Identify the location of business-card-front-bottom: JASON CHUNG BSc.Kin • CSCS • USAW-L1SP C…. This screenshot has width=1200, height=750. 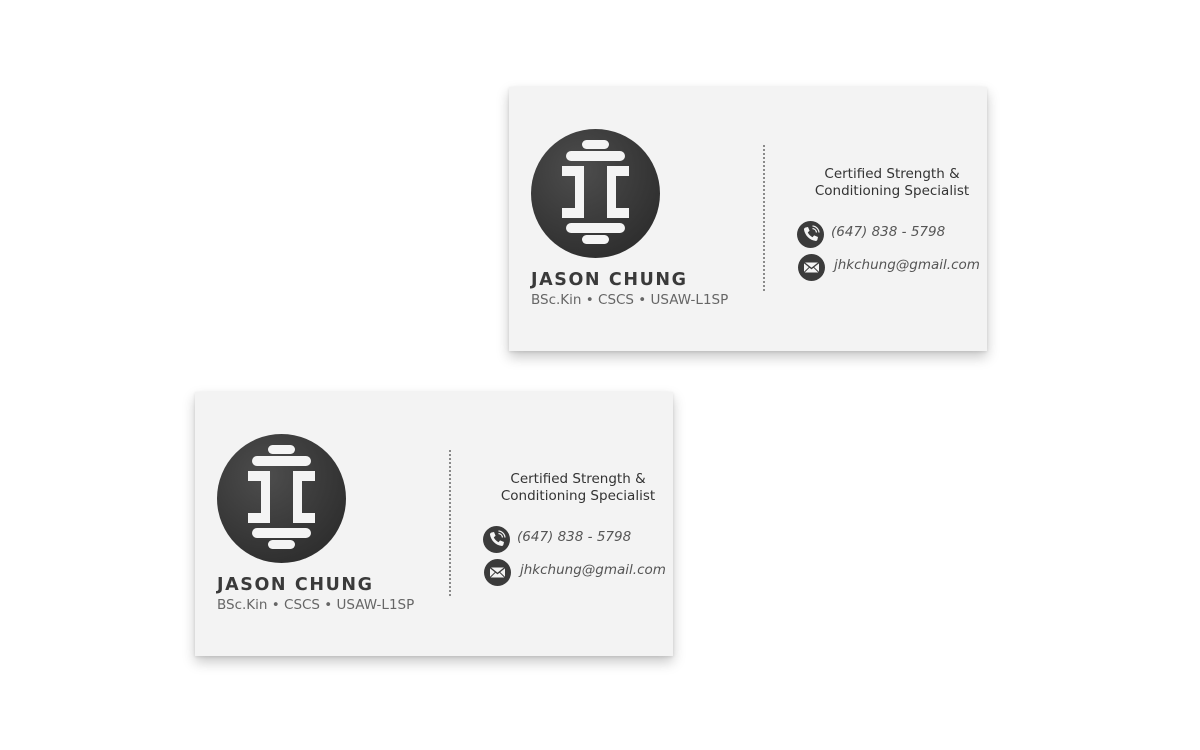
(434, 524).